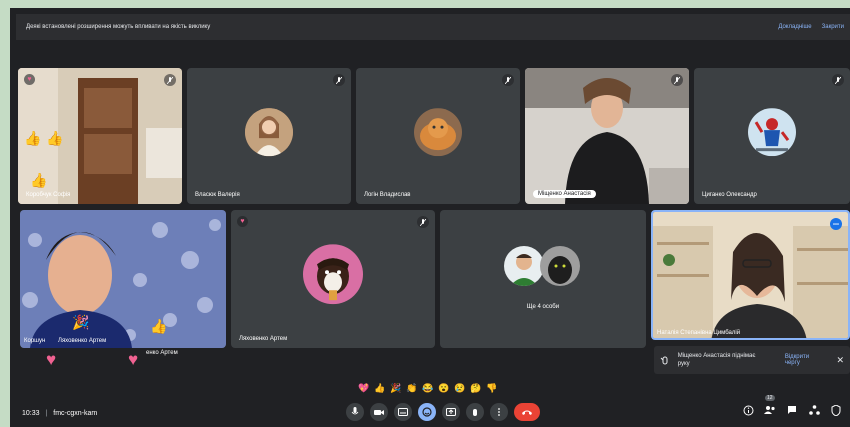  Describe the element at coordinates (427, 412) in the screenshot. I see `emoji-reactions-button` at that location.